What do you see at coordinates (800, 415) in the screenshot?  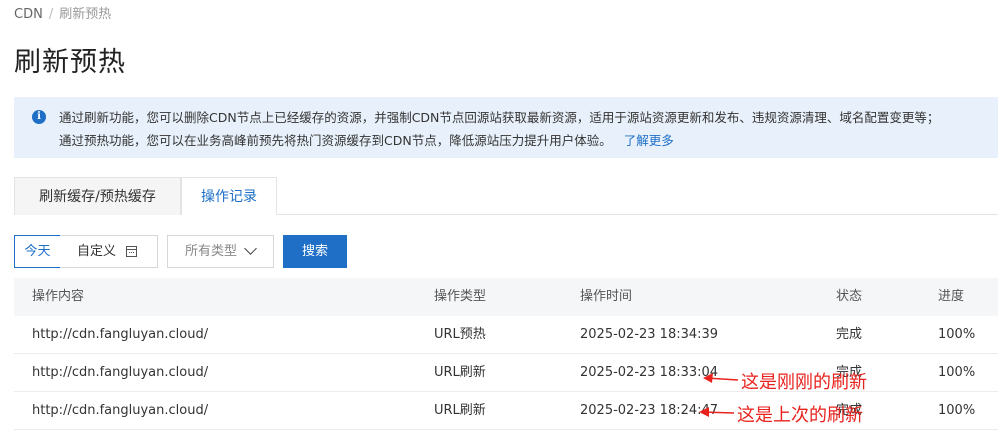 I see `annotation-previous-refresh: 这是上次的刷新` at bounding box center [800, 415].